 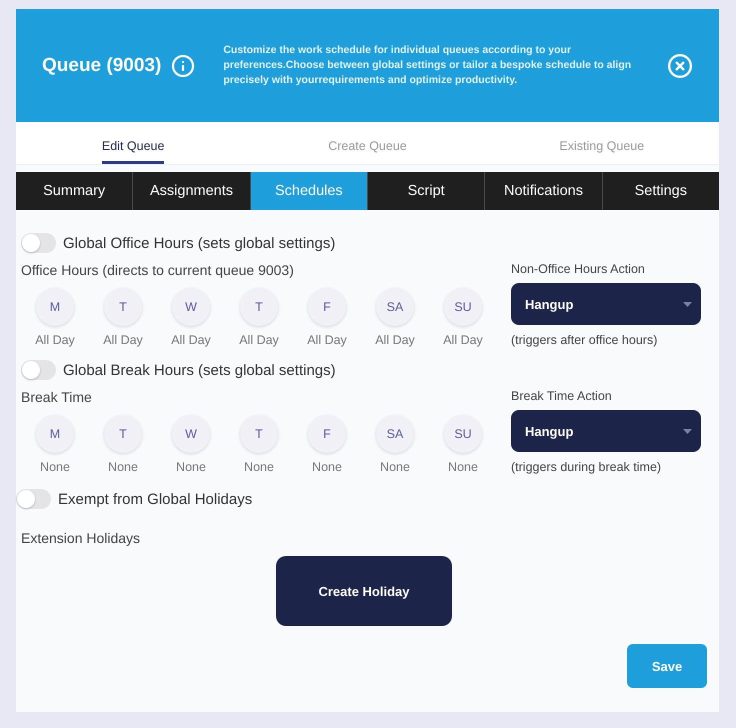 What do you see at coordinates (155, 499) in the screenshot?
I see `toggle-label: Exempt from Global Holidays` at bounding box center [155, 499].